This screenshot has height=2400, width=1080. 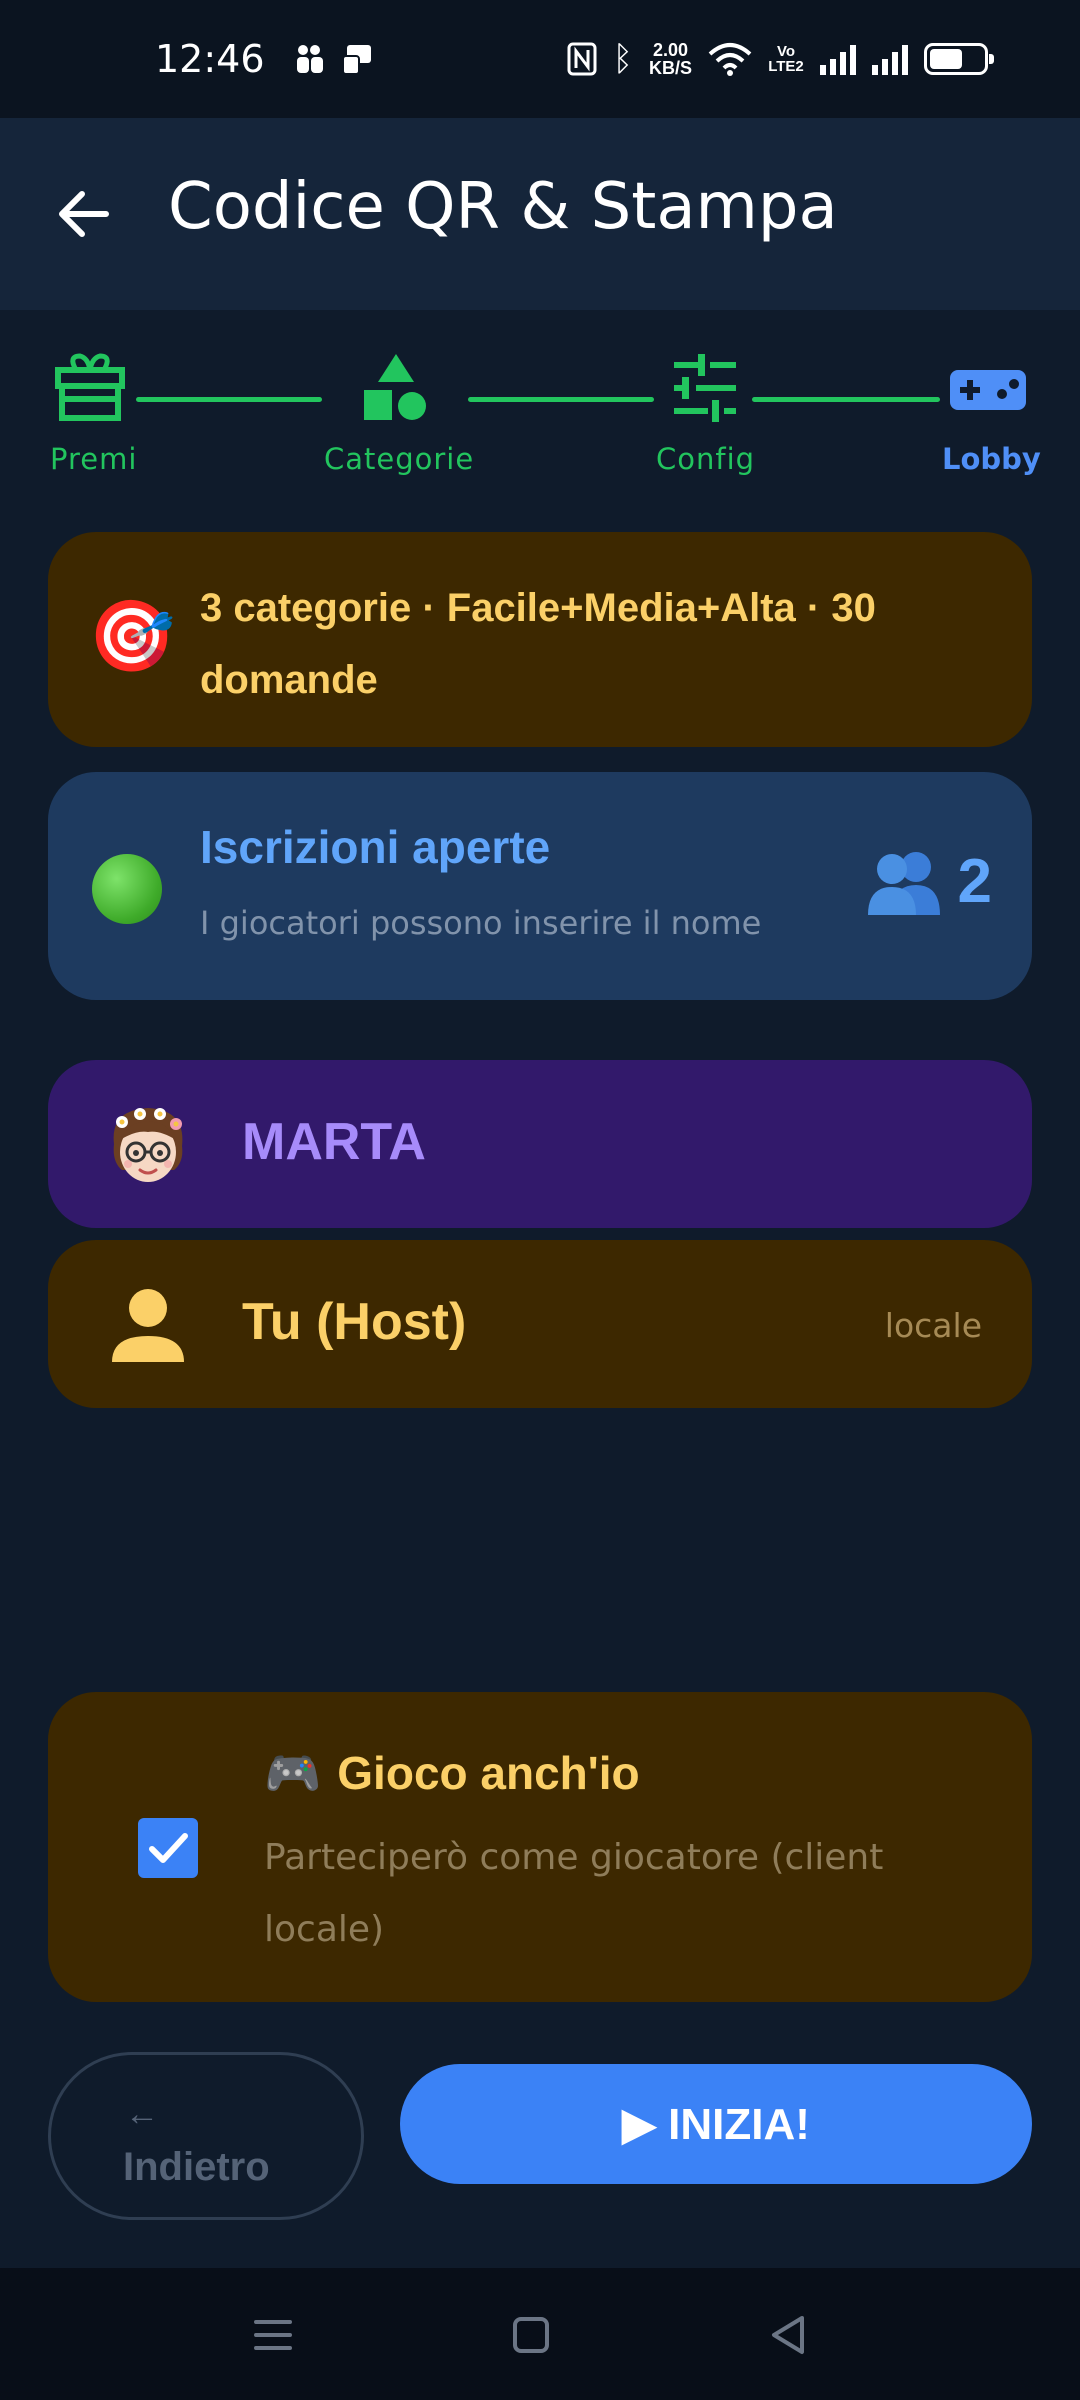 What do you see at coordinates (354, 1322) in the screenshot?
I see `player-name: Tu (Host)` at bounding box center [354, 1322].